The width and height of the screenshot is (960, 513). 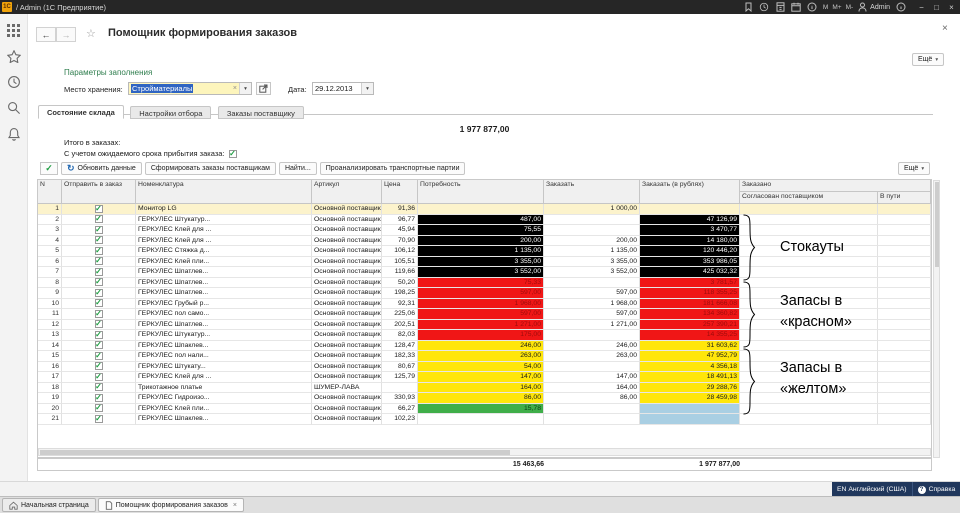 What do you see at coordinates (50, 398) in the screenshot?
I see `cell-n: 19` at bounding box center [50, 398].